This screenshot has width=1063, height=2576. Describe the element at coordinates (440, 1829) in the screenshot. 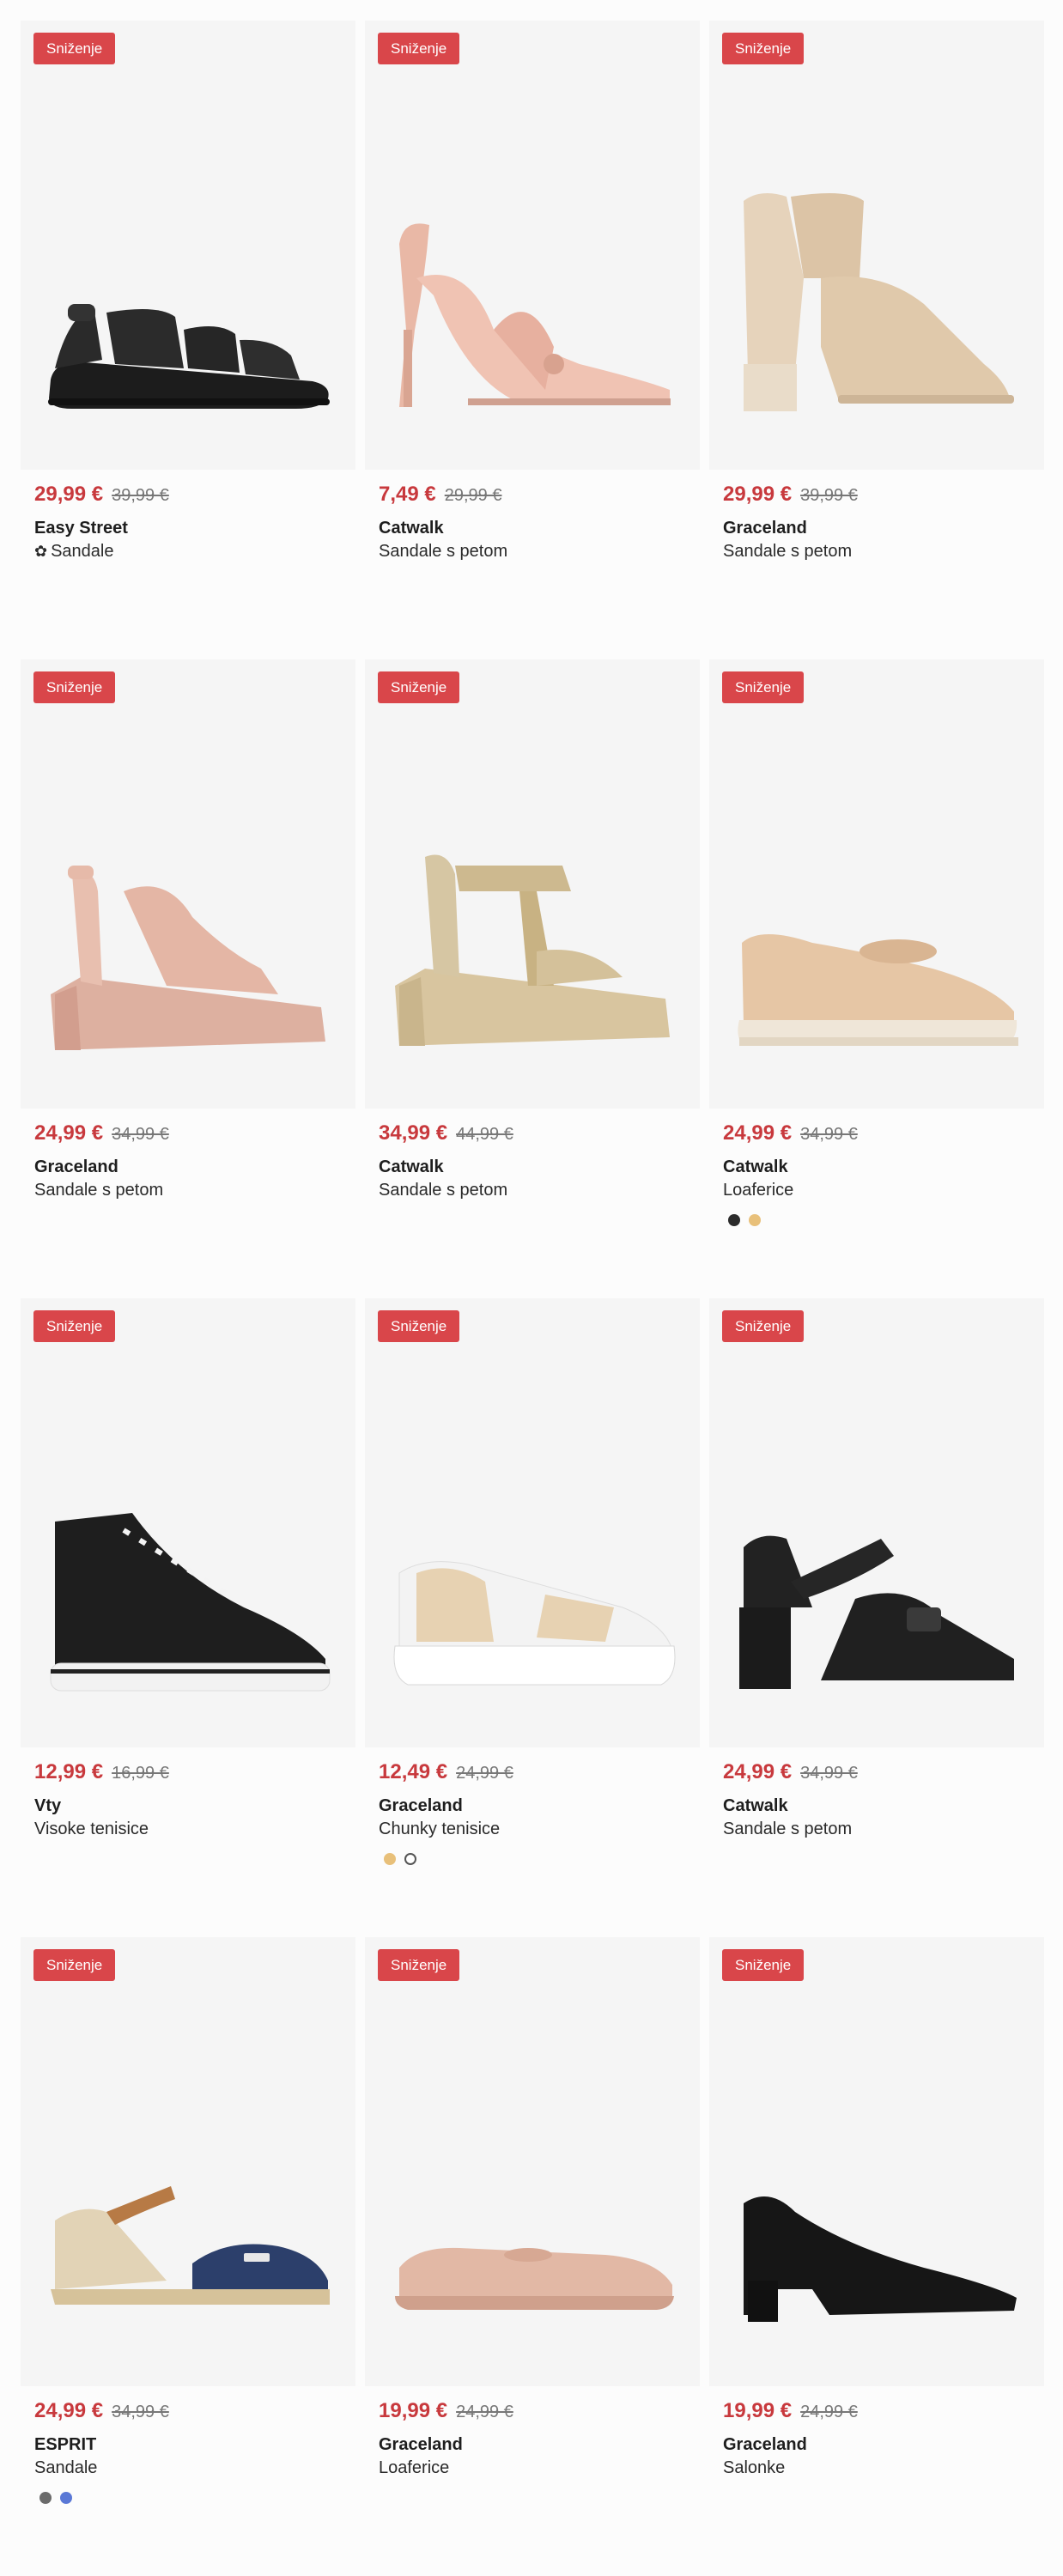

I see `product-type: Chunky tenisice` at that location.